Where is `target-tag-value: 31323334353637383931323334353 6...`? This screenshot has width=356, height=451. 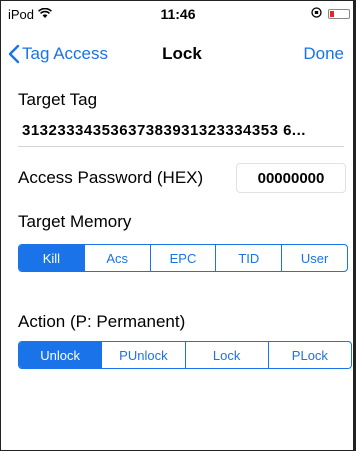
target-tag-value: 31323334353637383931323334353 6... is located at coordinates (164, 130).